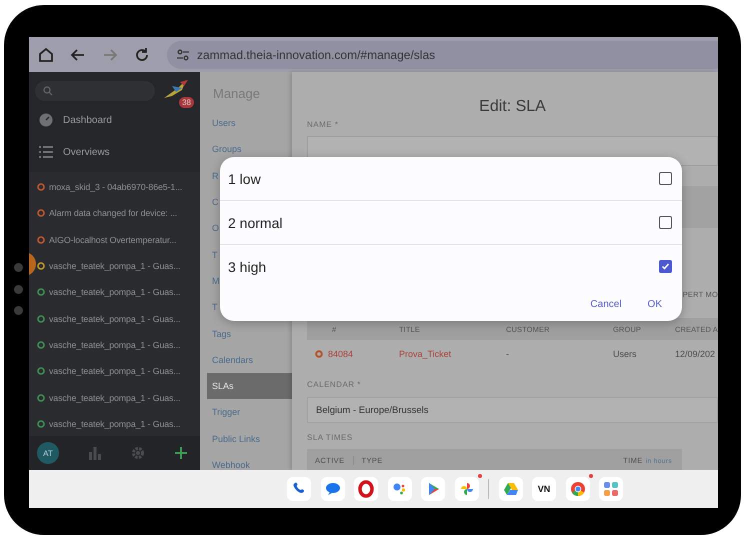  Describe the element at coordinates (316, 55) in the screenshot. I see `url-text: zammad.theia-innovation.com/#manage/slas` at that location.